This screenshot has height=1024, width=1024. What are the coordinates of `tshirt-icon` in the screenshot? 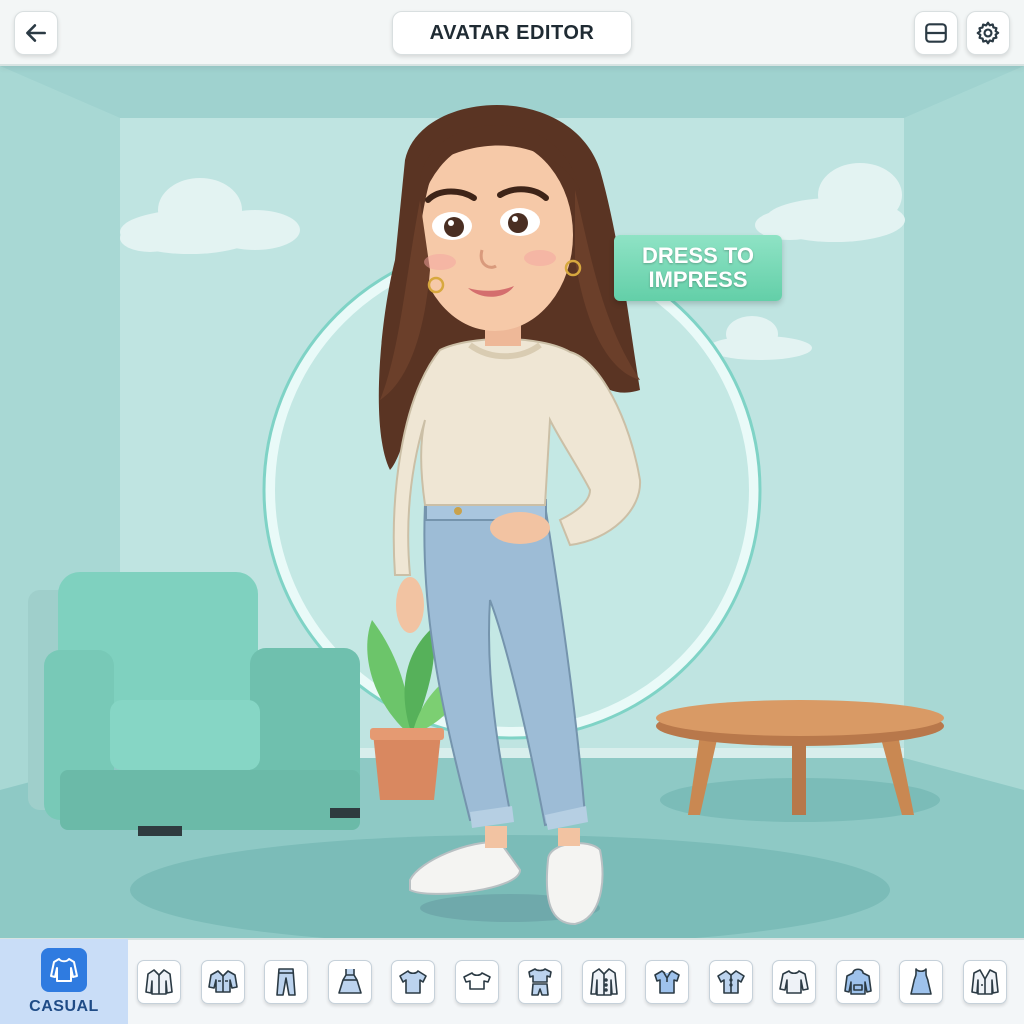 It's located at (413, 982).